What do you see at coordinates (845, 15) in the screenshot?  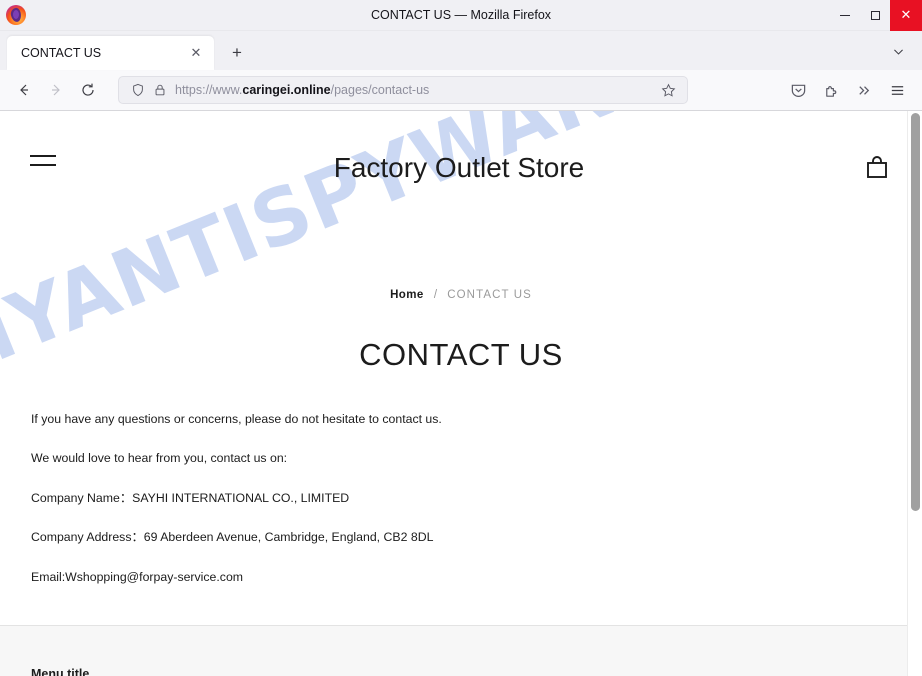 I see `minimize-button` at bounding box center [845, 15].